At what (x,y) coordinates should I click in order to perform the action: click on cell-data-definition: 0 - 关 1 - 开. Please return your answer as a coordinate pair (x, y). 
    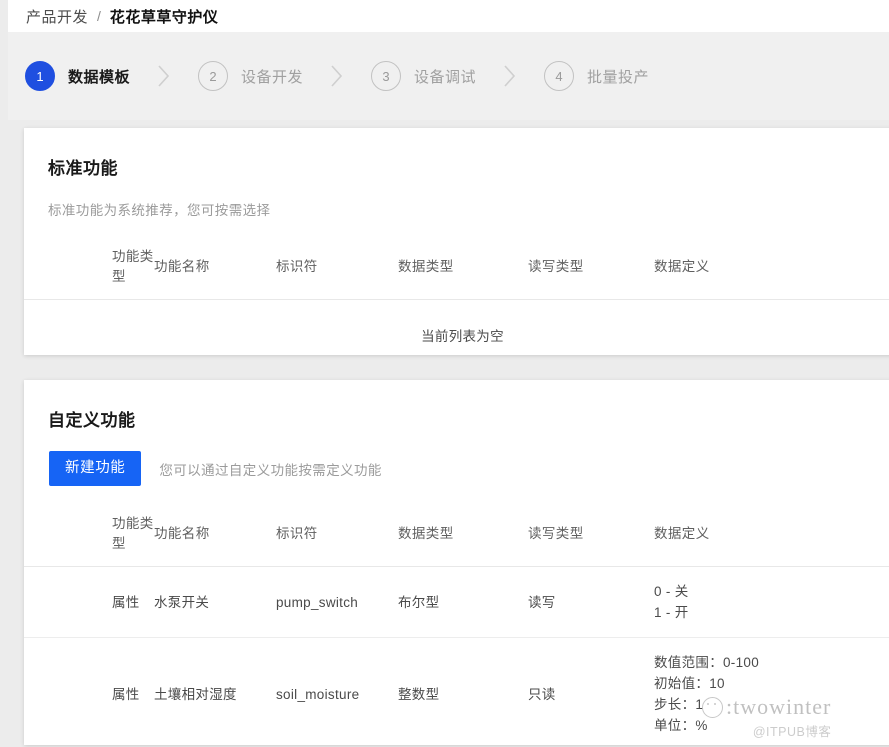
    Looking at the image, I should click on (771, 602).